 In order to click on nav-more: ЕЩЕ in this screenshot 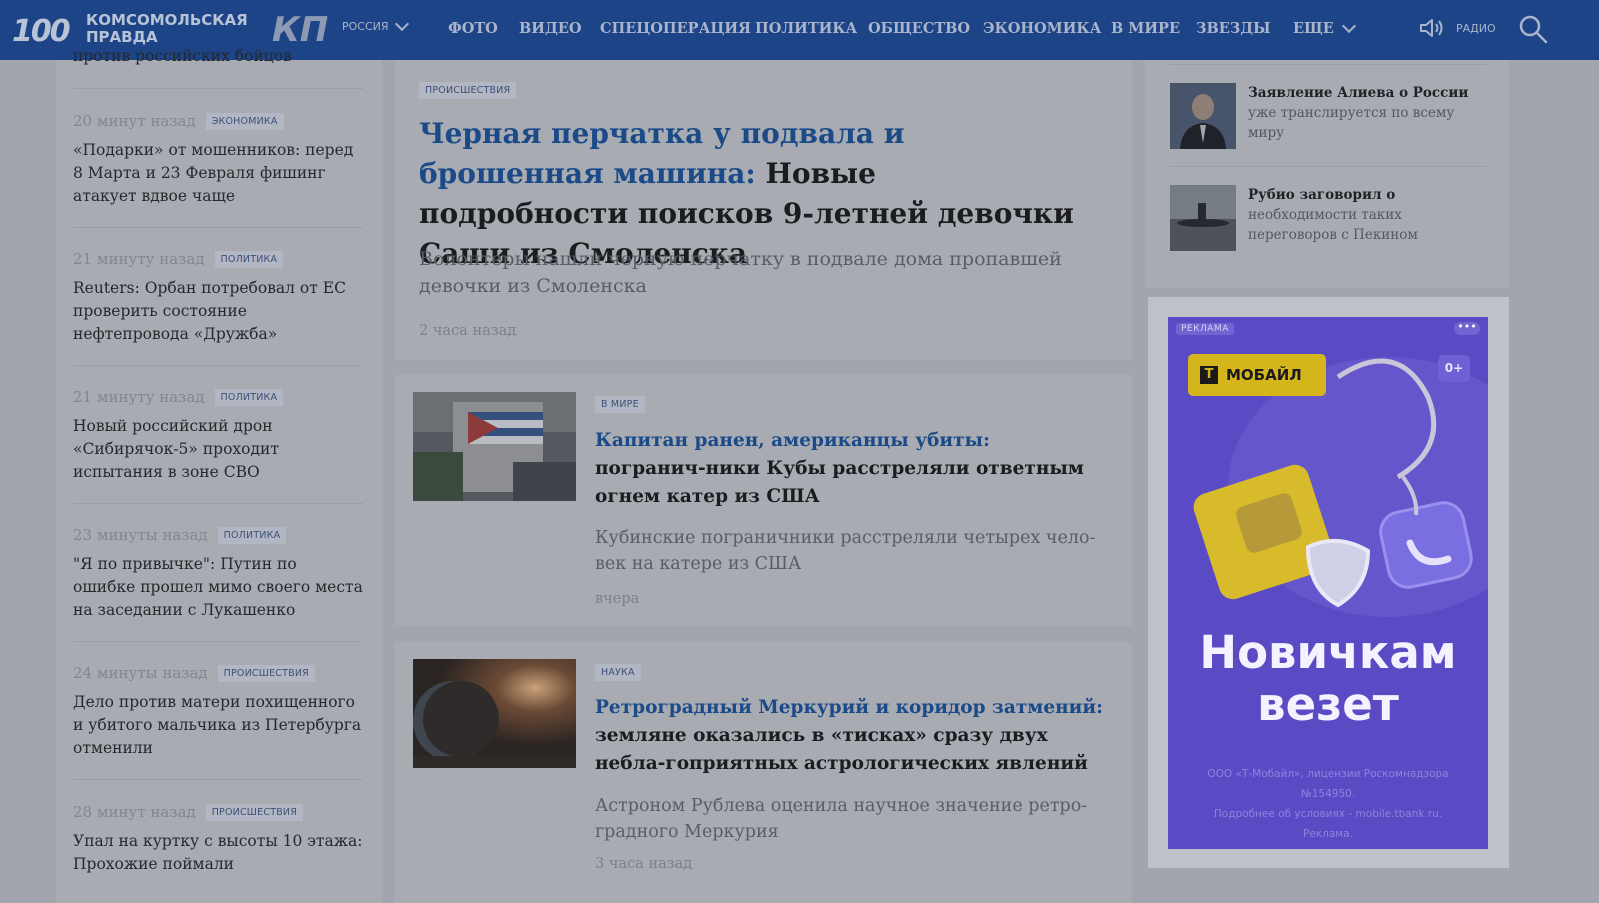, I will do `click(1324, 27)`.